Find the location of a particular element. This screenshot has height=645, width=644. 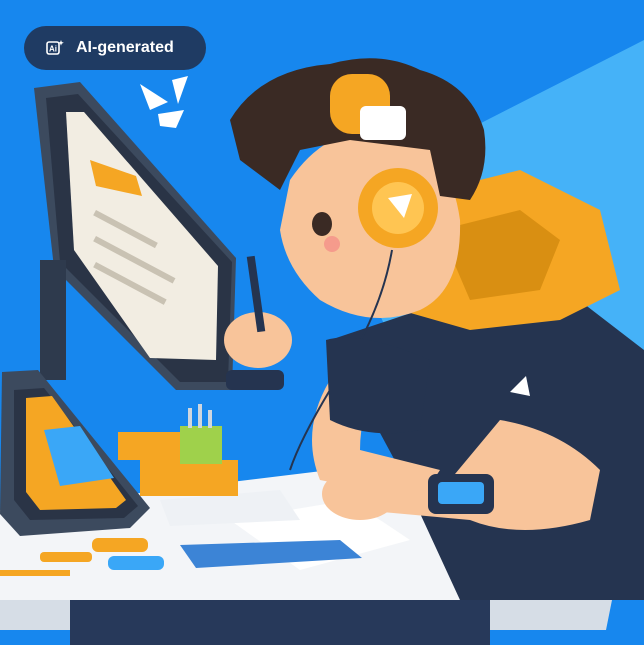

ai-generated-badge: Ai AI-generated is located at coordinates (115, 48).